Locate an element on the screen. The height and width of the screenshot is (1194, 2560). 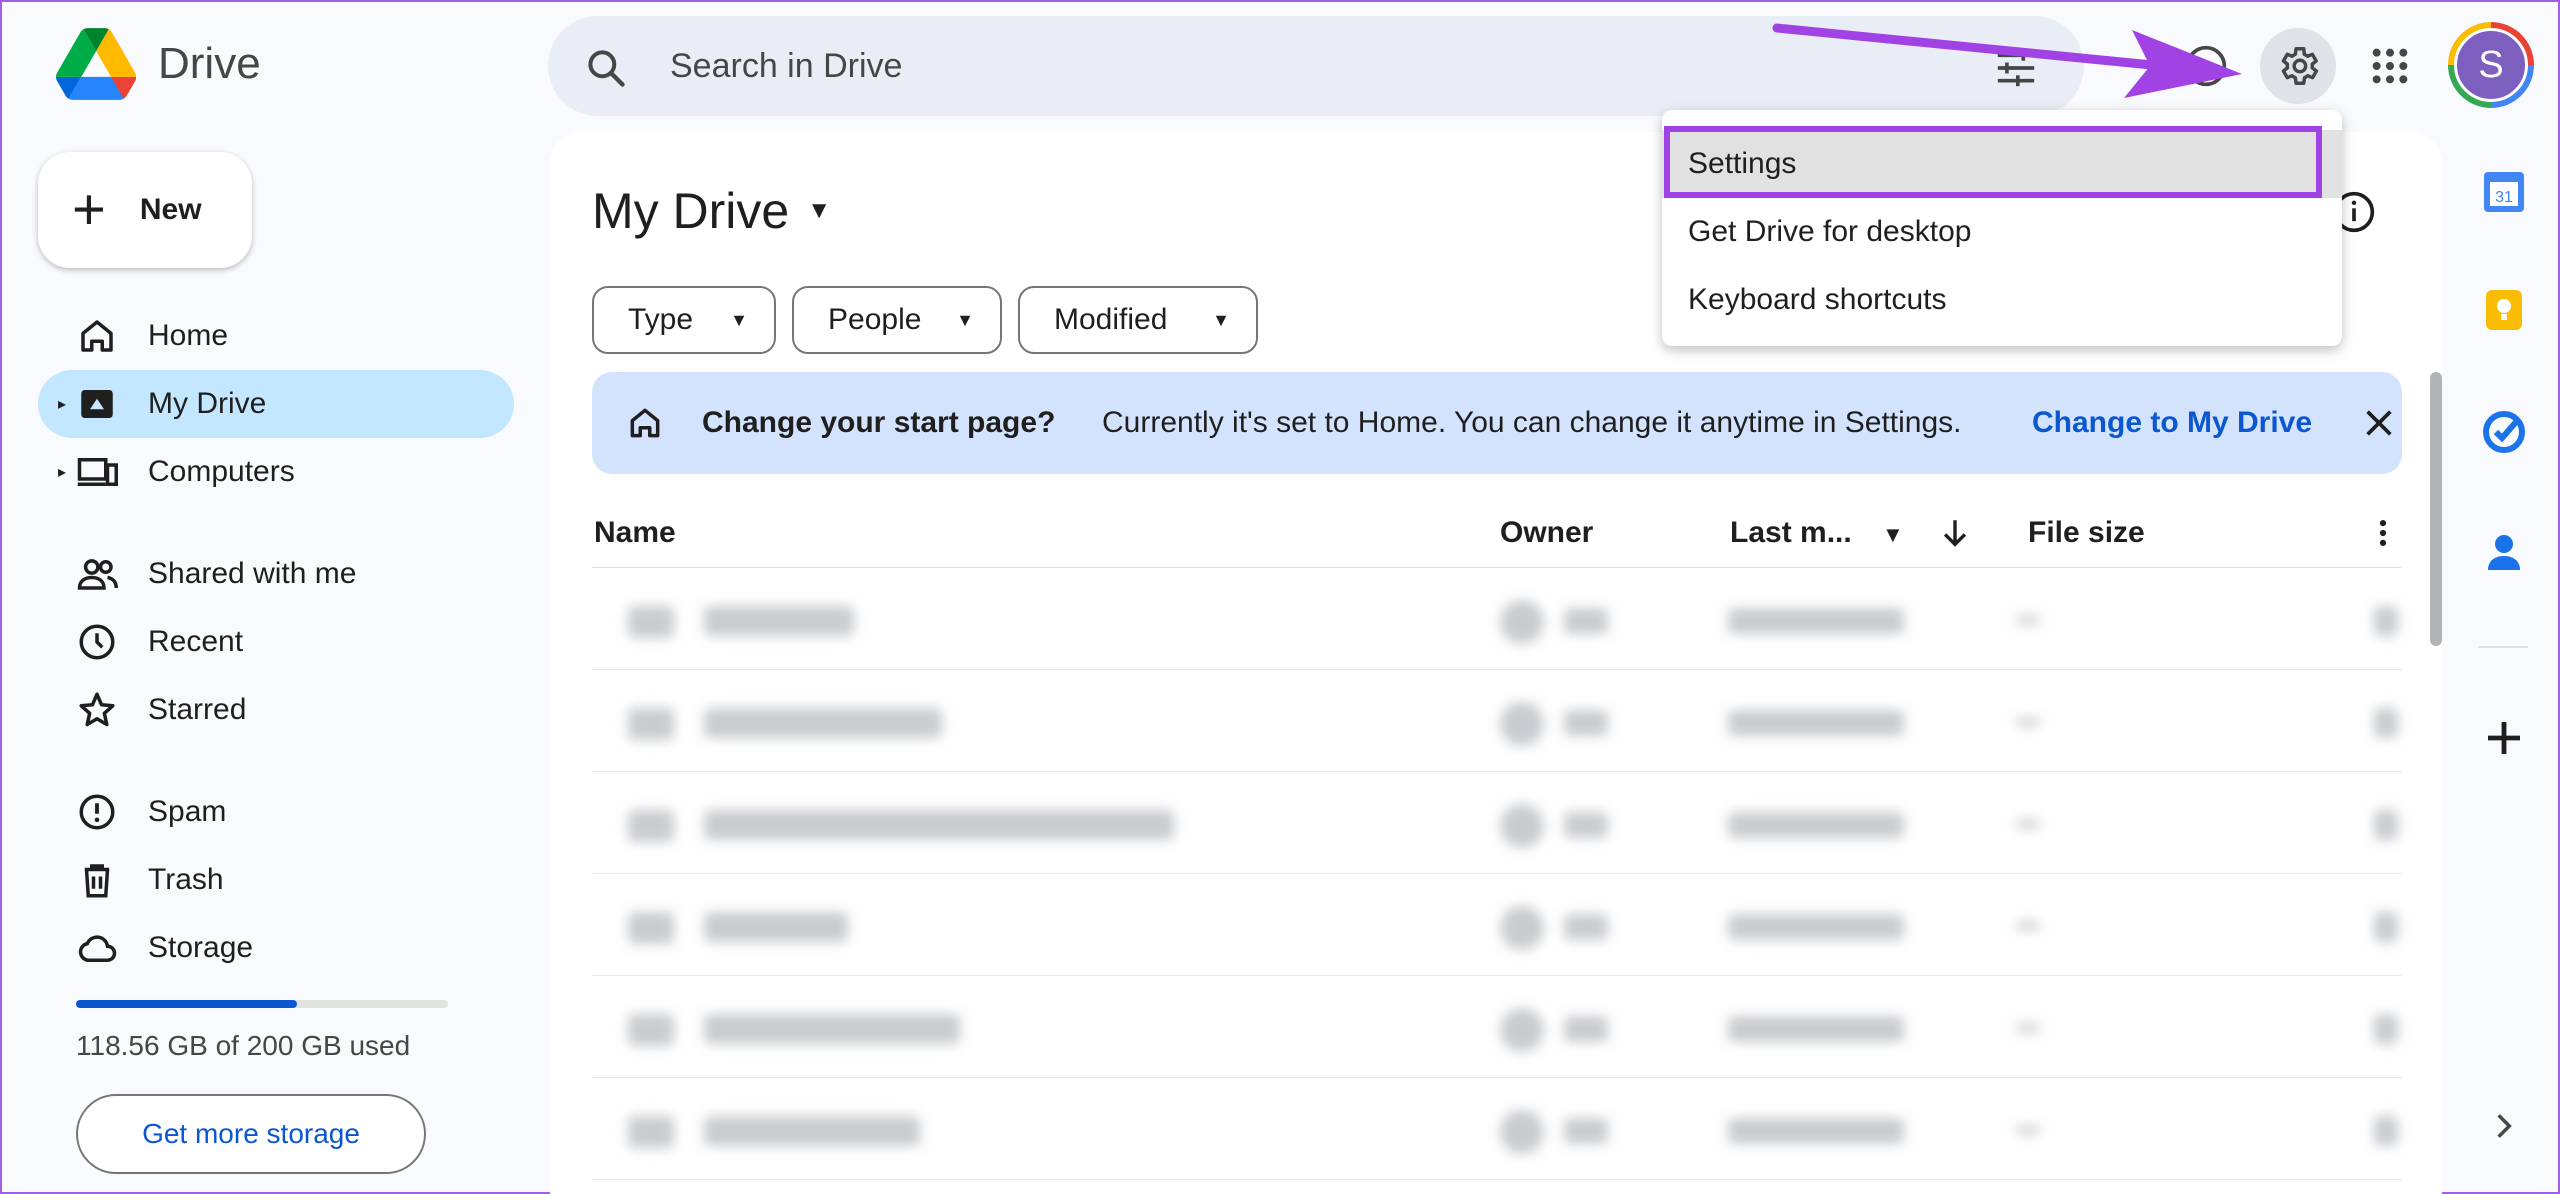
add-icon is located at coordinates (2504, 738).